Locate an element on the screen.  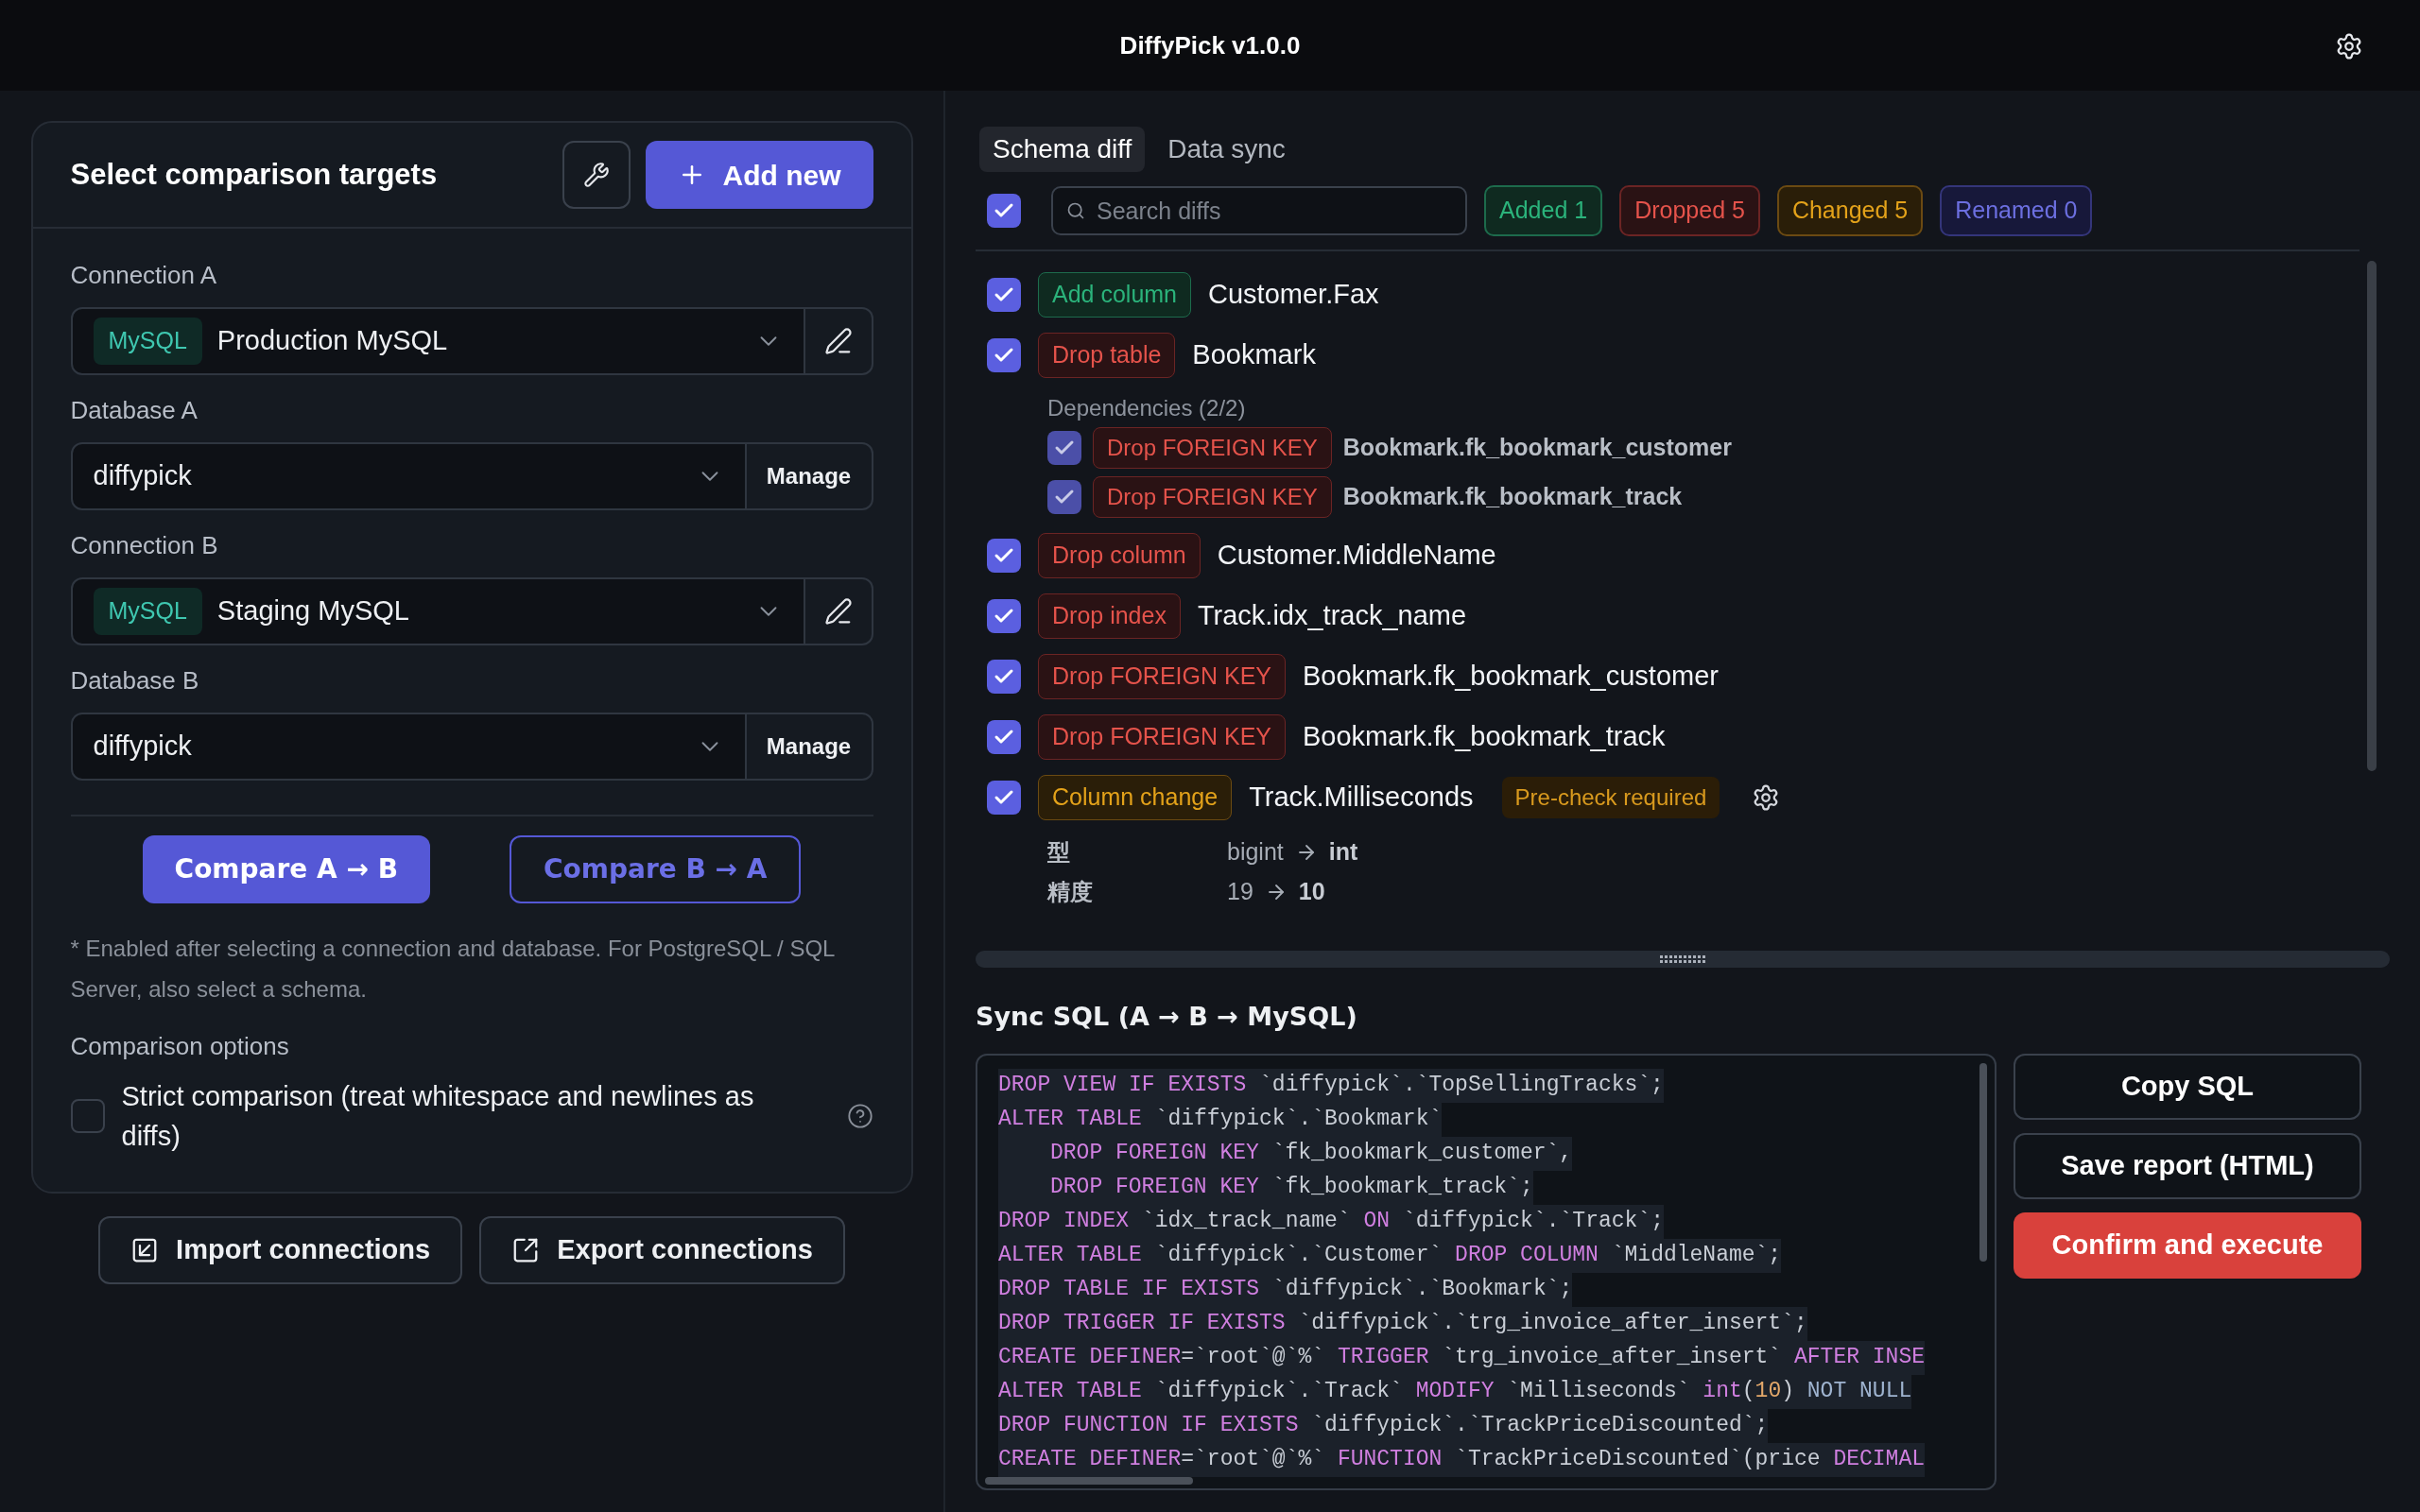
connection-select: MySQL Production MySQL is located at coordinates (437, 341).